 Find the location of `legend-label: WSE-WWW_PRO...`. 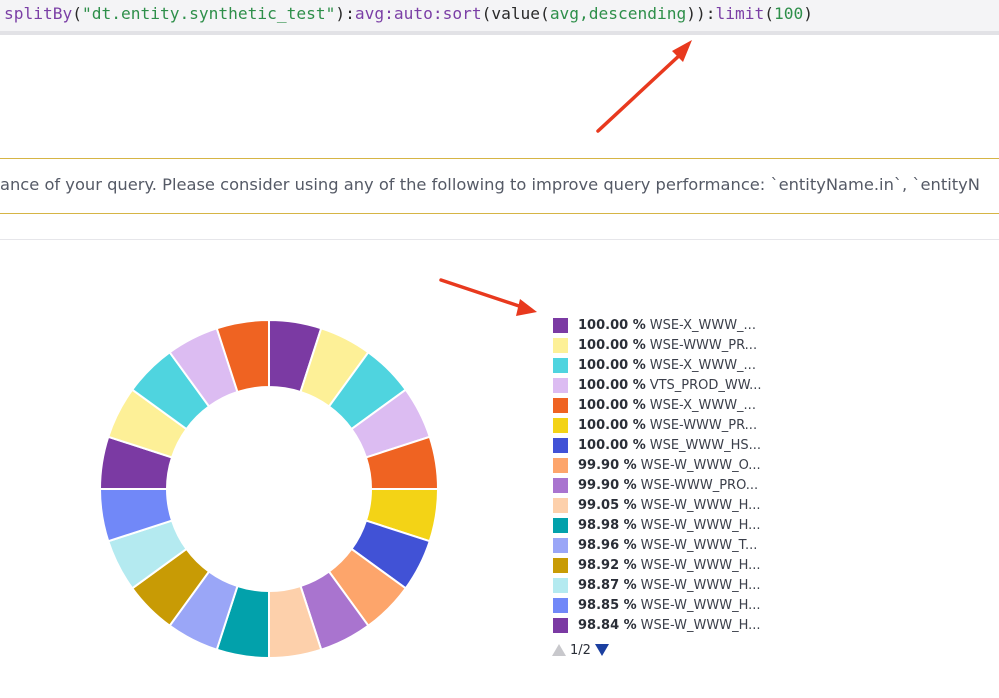

legend-label: WSE-WWW_PRO... is located at coordinates (699, 485).